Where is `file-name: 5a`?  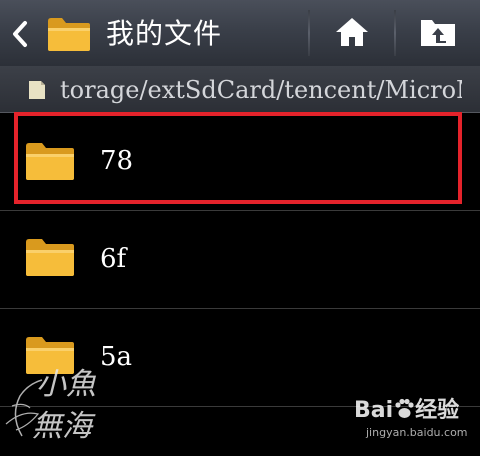 file-name: 5a is located at coordinates (116, 357).